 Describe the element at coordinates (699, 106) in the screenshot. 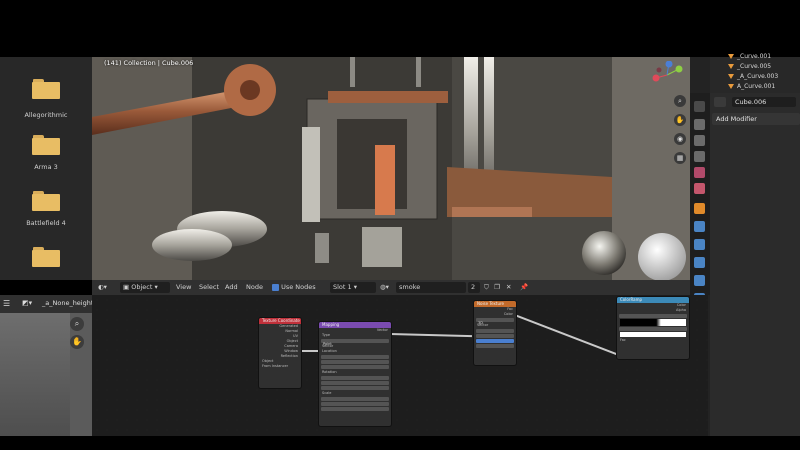

I see `tool-tab-icon` at that location.